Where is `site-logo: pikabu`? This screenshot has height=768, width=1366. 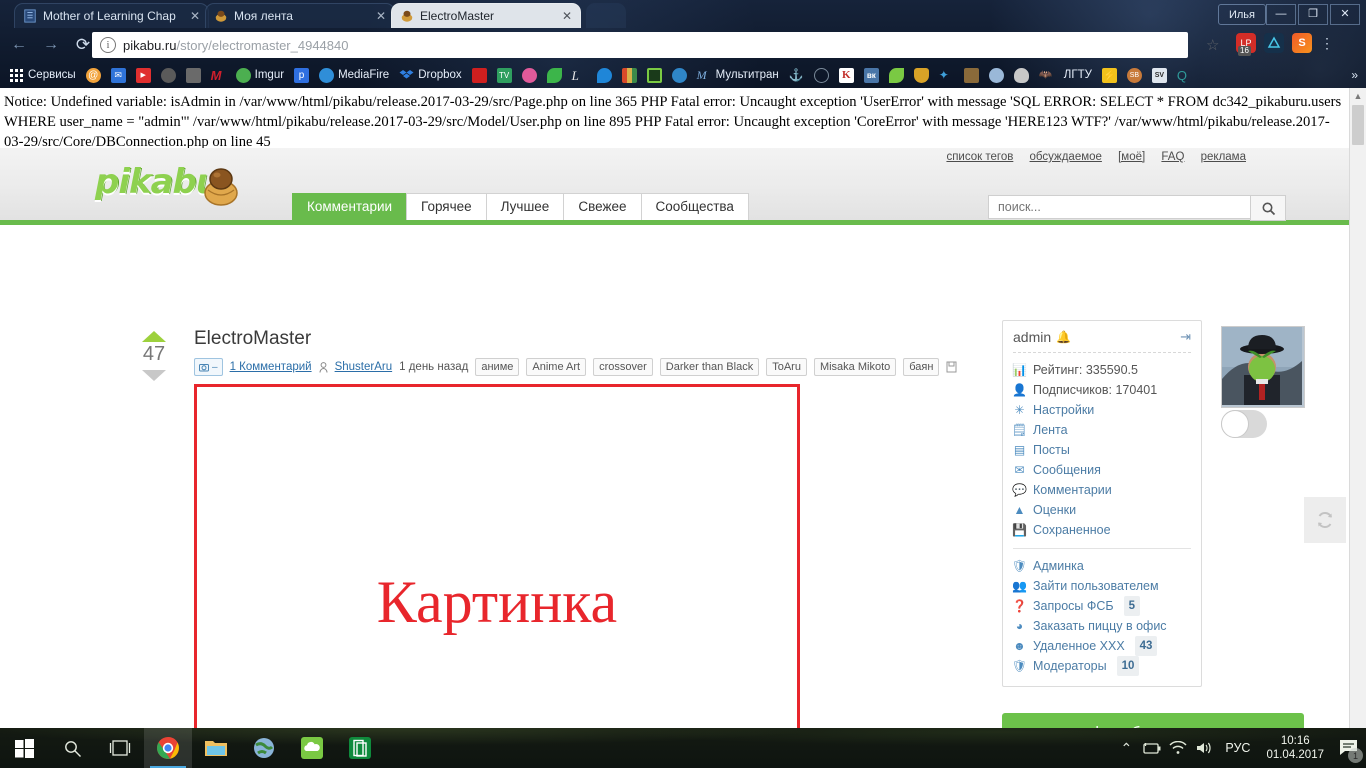
site-logo: pikabu is located at coordinates (170, 185).